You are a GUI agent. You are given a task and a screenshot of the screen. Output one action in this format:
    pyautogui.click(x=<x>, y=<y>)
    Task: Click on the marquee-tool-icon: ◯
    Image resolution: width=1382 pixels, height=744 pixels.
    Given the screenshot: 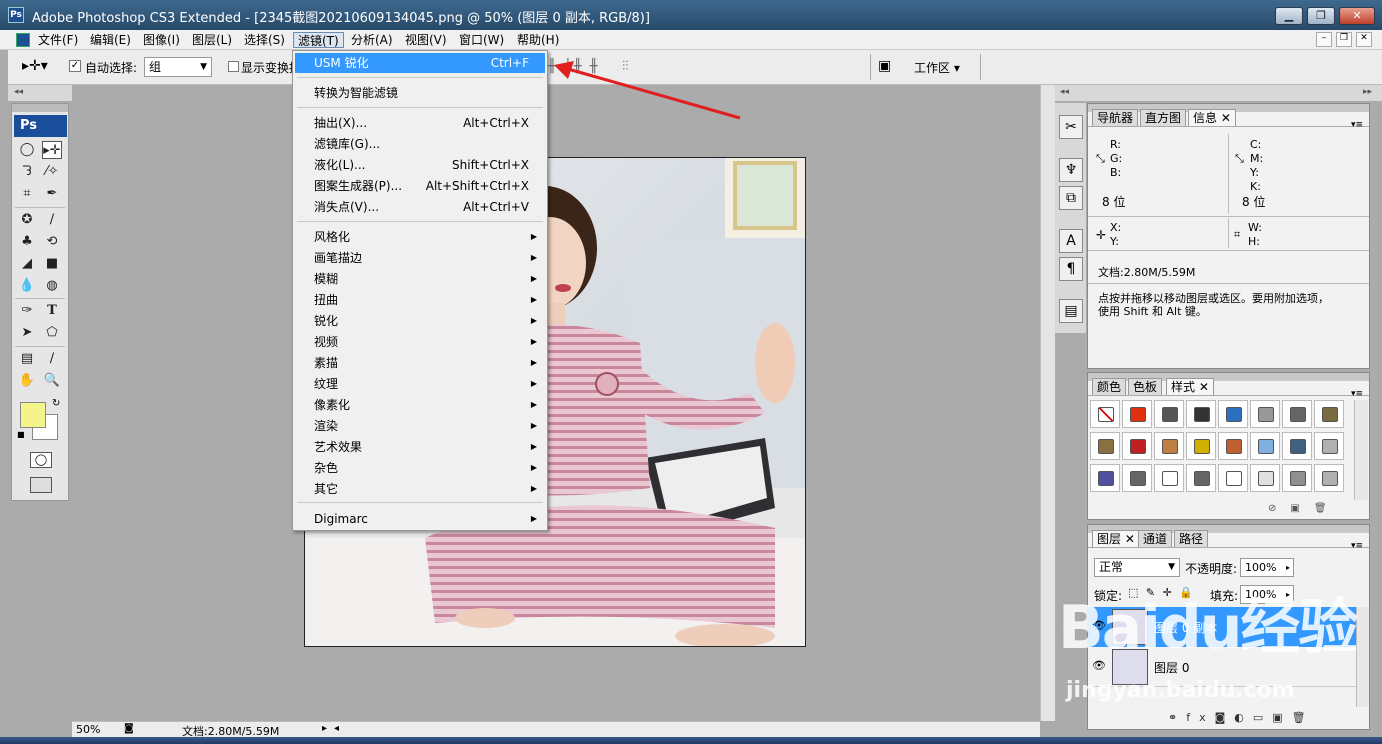 What is the action you would take?
    pyautogui.click(x=27, y=150)
    